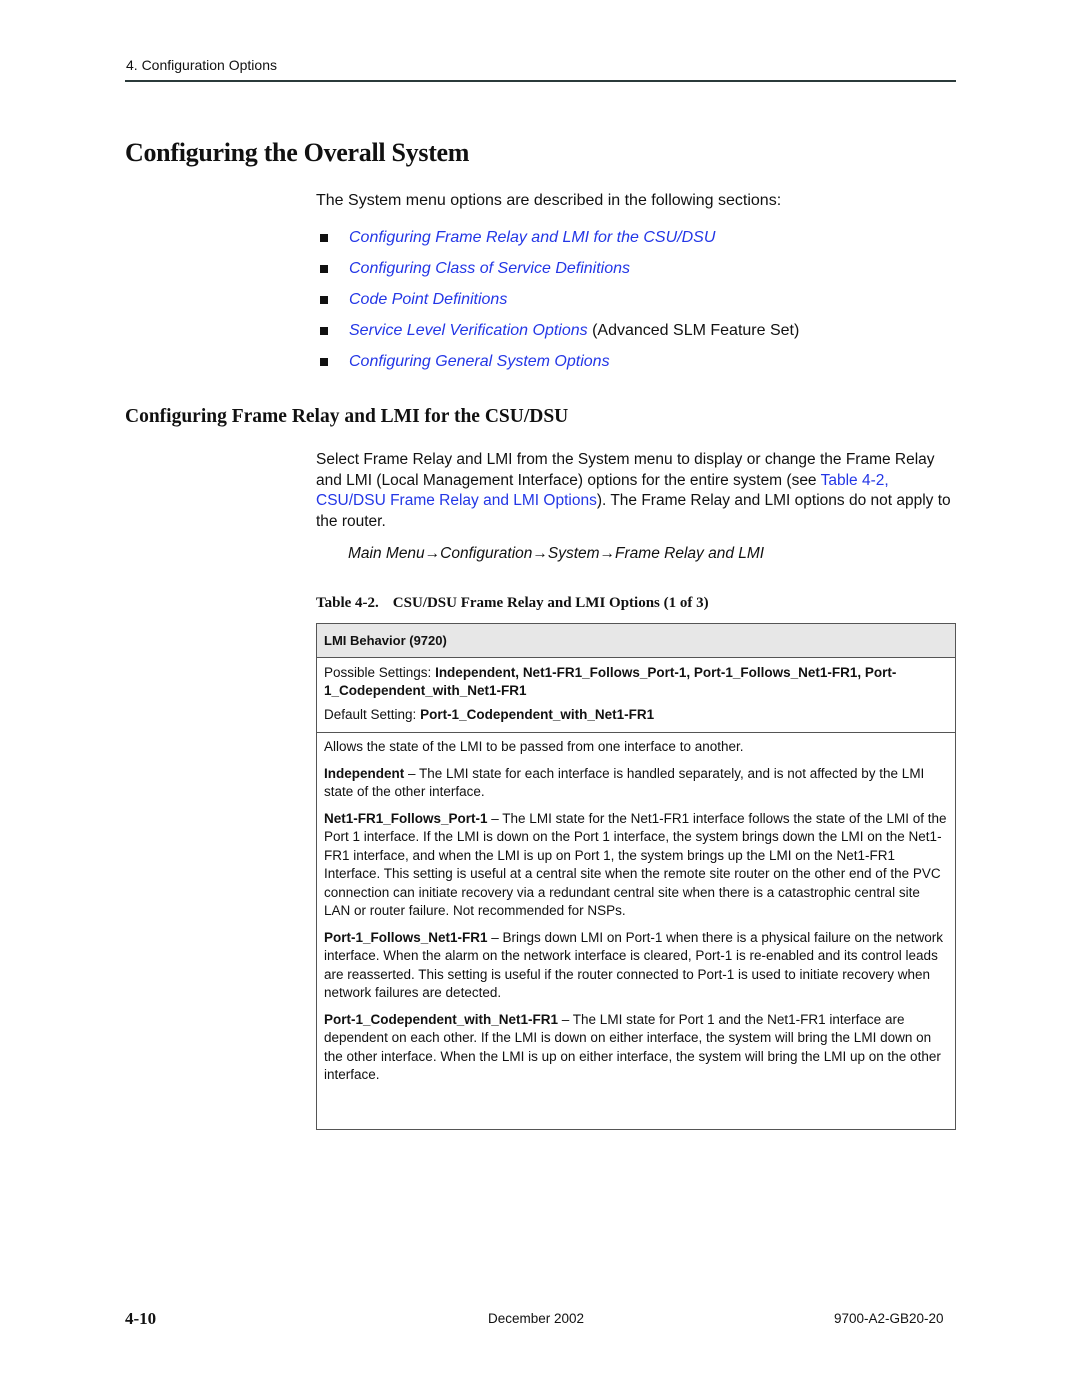 The width and height of the screenshot is (1080, 1397). Describe the element at coordinates (693, 330) in the screenshot. I see `link-suffix: (Advanced SLM Feature Set)` at that location.